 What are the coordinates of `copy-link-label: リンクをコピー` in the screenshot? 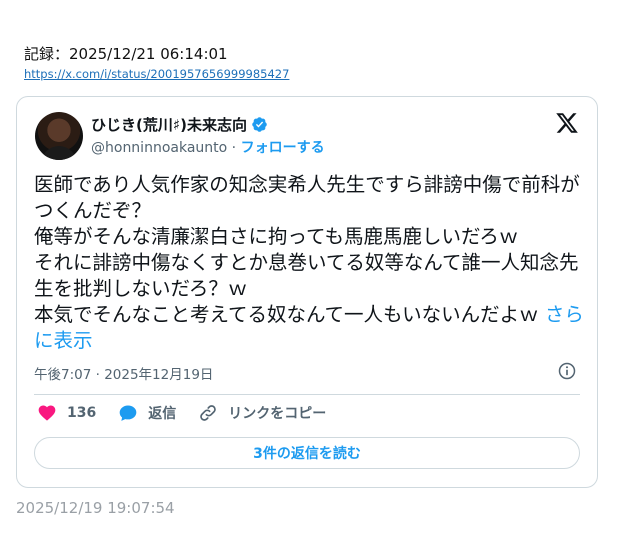 It's located at (277, 414).